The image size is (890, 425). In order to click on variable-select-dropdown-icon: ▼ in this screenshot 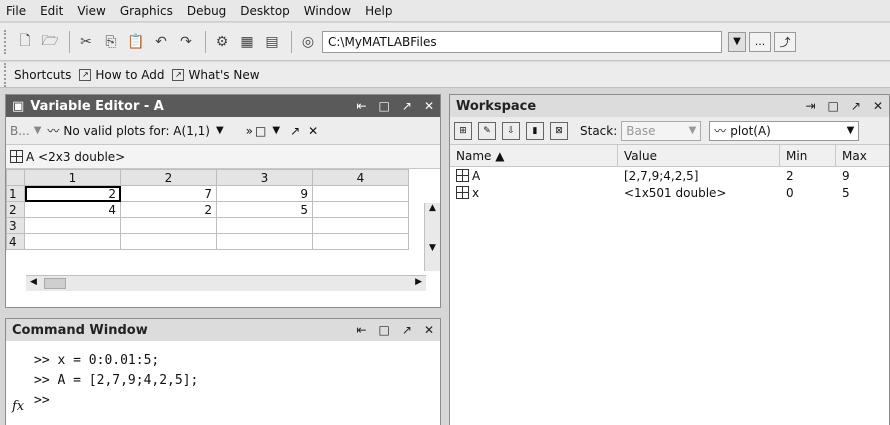, I will do `click(38, 130)`.